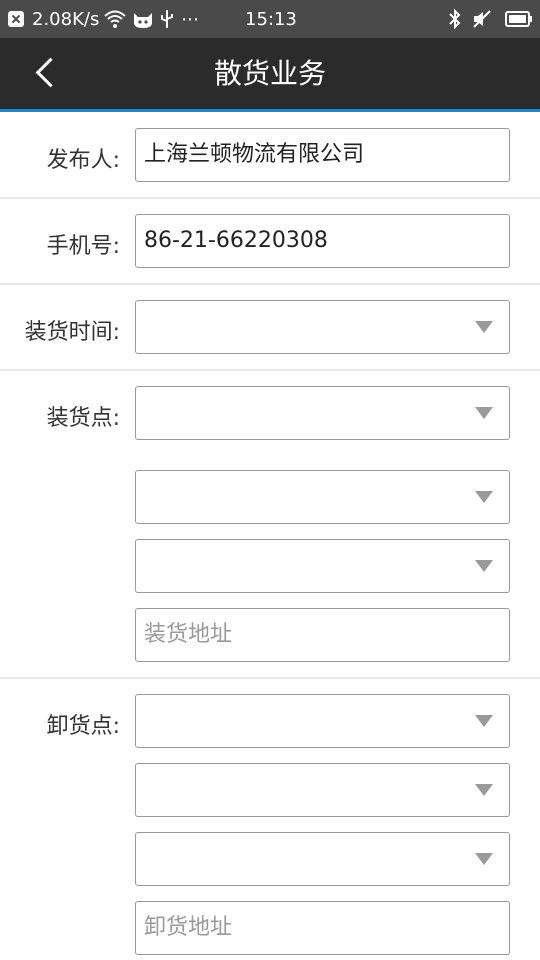 This screenshot has height=960, width=540. Describe the element at coordinates (322, 928) in the screenshot. I see `unload-address-input: 卸货地址` at that location.